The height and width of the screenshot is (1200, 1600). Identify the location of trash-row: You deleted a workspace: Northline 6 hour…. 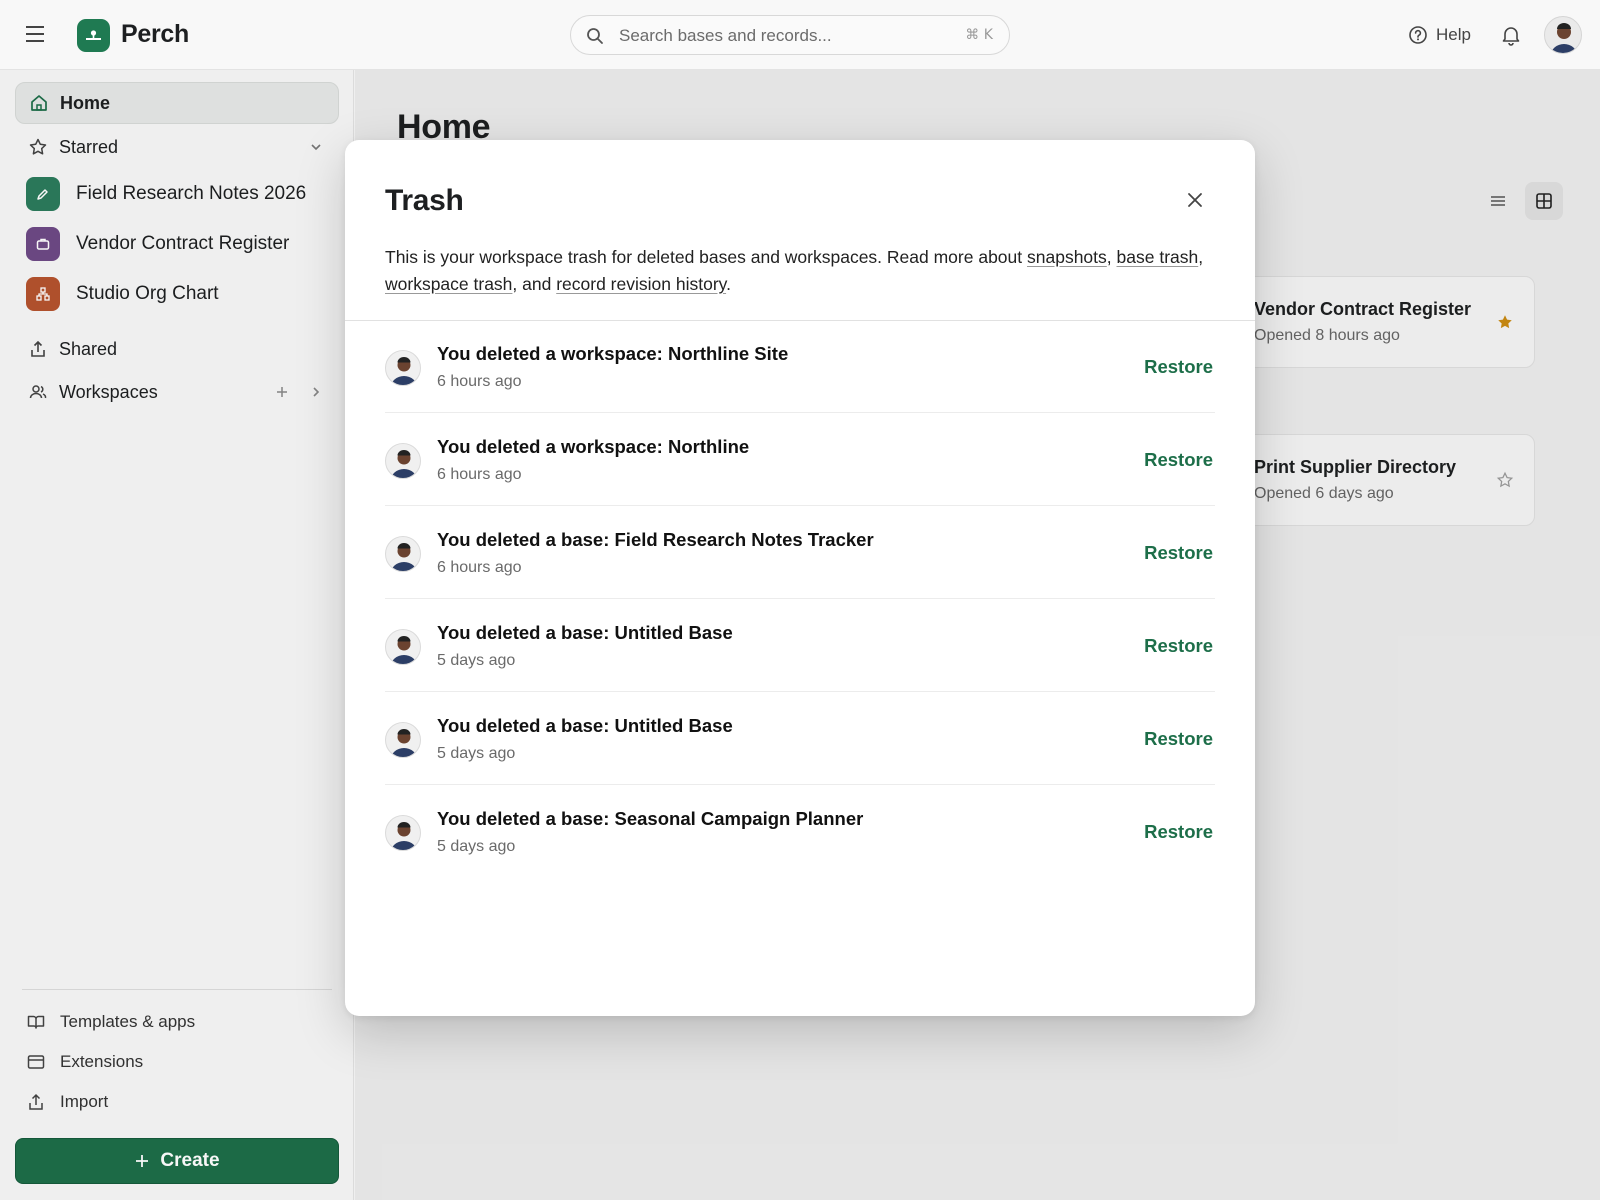
(800, 459).